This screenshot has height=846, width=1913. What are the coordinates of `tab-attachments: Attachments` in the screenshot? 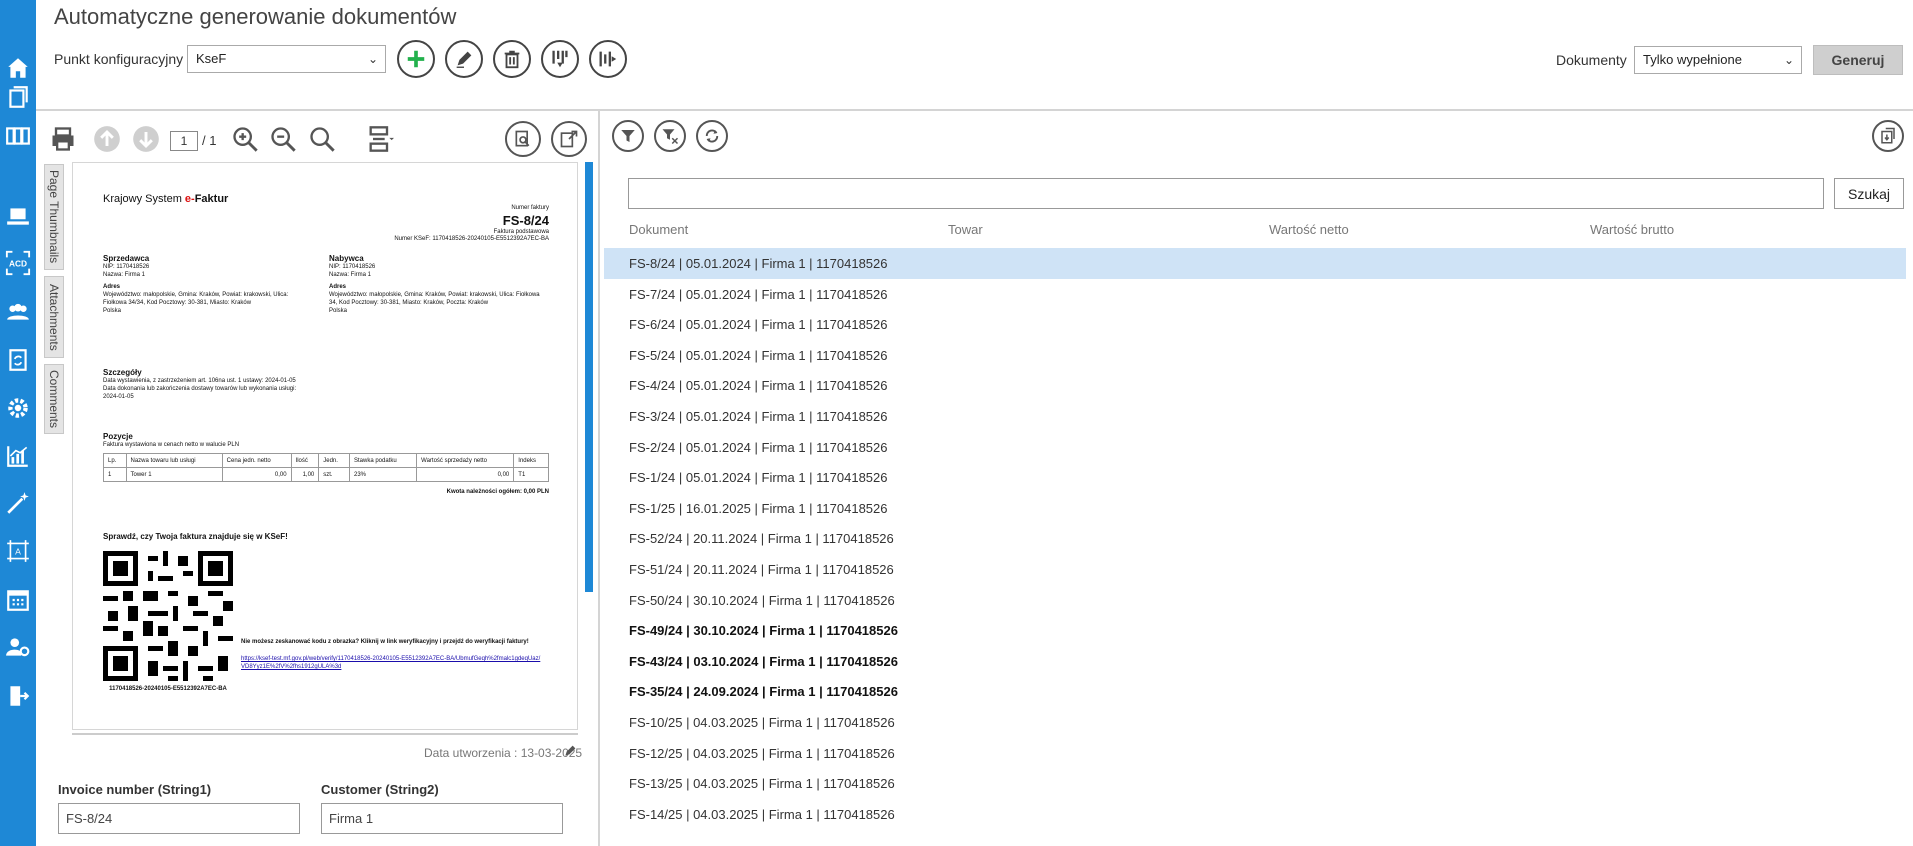 It's located at (54, 317).